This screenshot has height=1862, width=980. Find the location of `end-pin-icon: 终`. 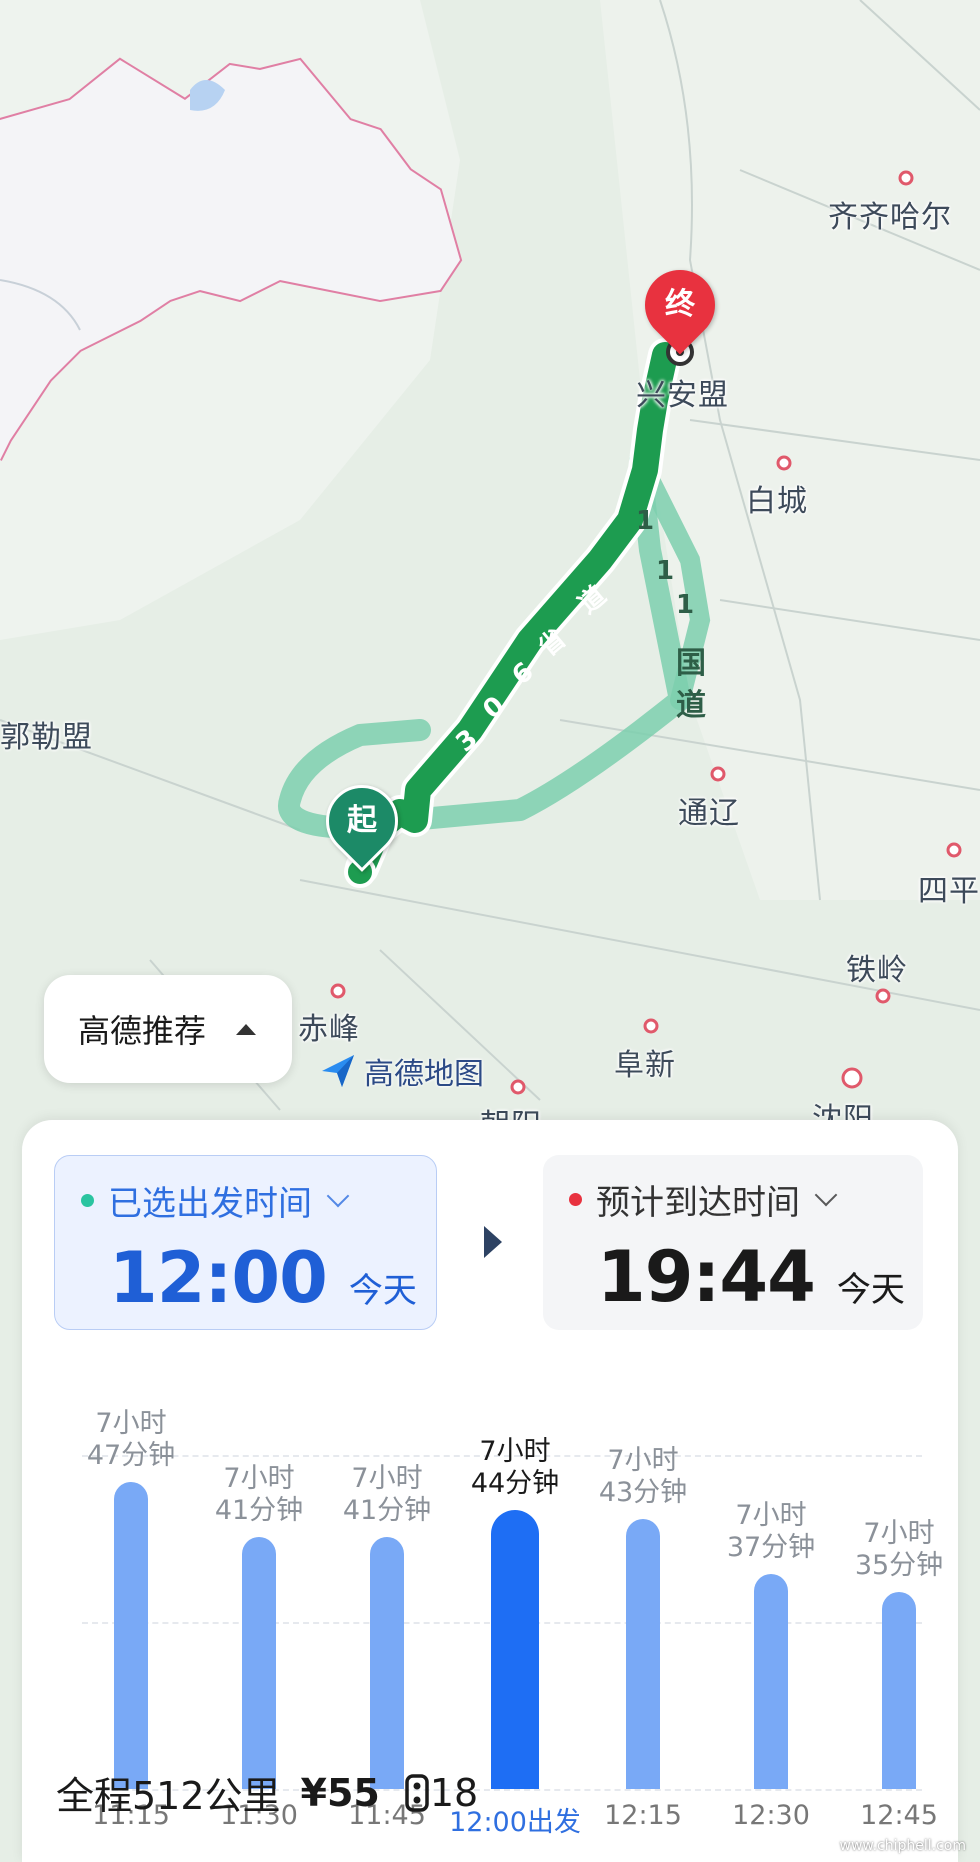

end-pin-icon: 终 is located at coordinates (680, 305).